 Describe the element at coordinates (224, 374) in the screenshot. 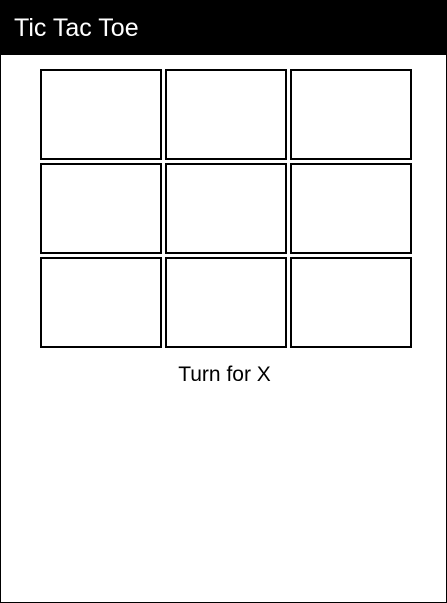

I see `turn-status: Turn for X` at that location.